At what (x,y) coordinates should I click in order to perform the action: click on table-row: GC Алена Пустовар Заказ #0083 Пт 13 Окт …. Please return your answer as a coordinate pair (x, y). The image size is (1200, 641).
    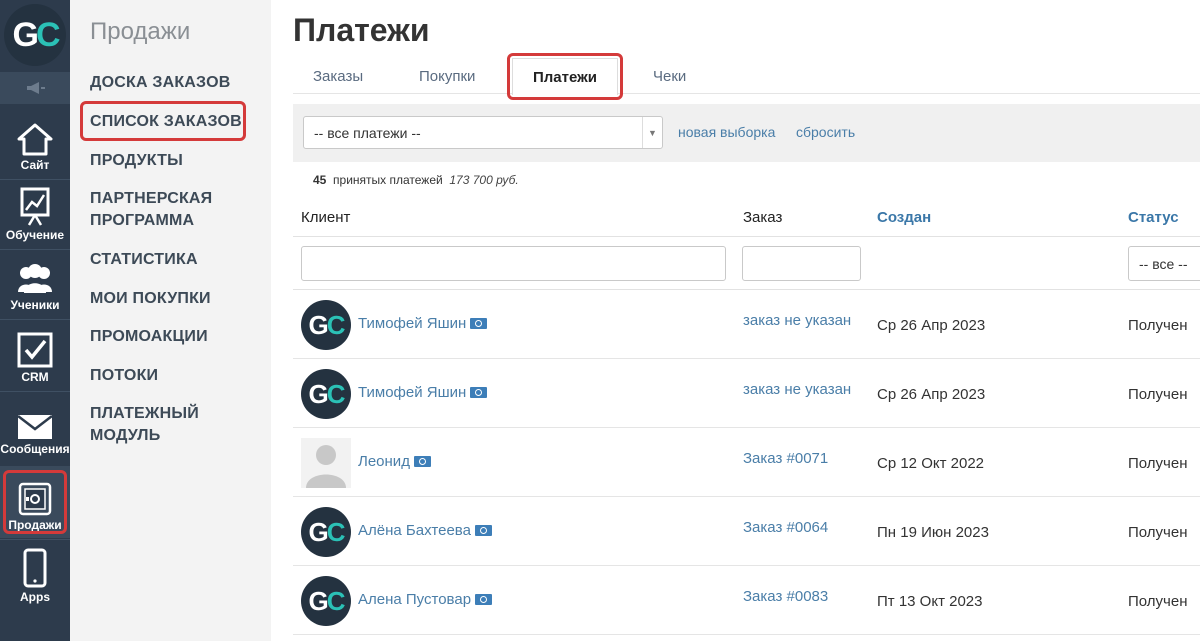
    Looking at the image, I should click on (746, 600).